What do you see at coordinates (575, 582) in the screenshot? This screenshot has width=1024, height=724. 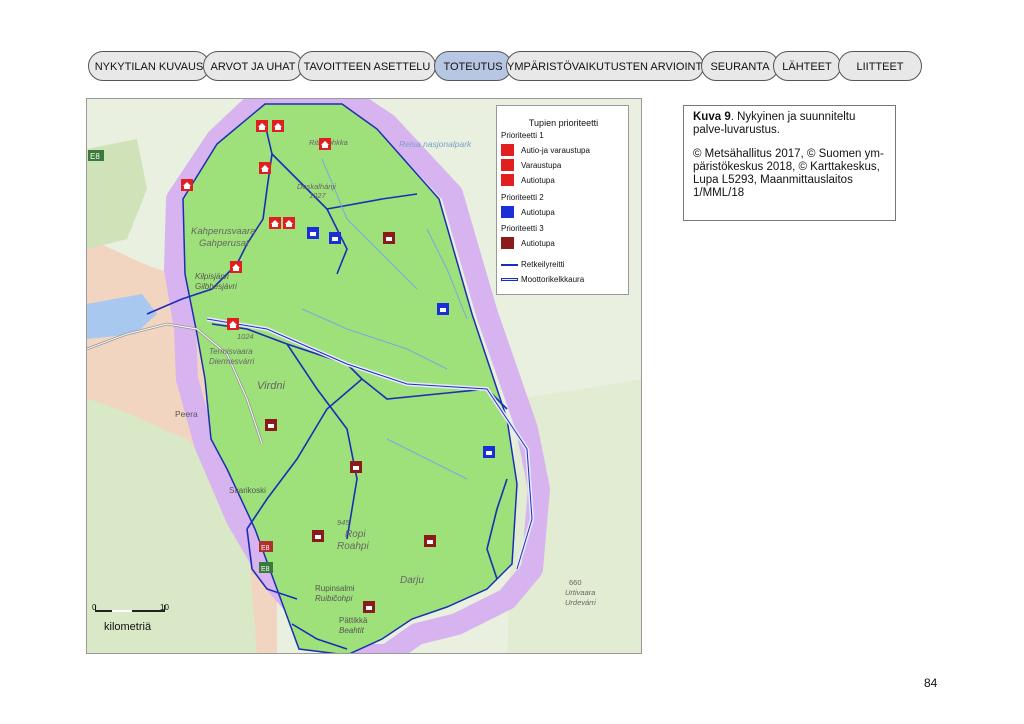 I see `label-660: 660` at bounding box center [575, 582].